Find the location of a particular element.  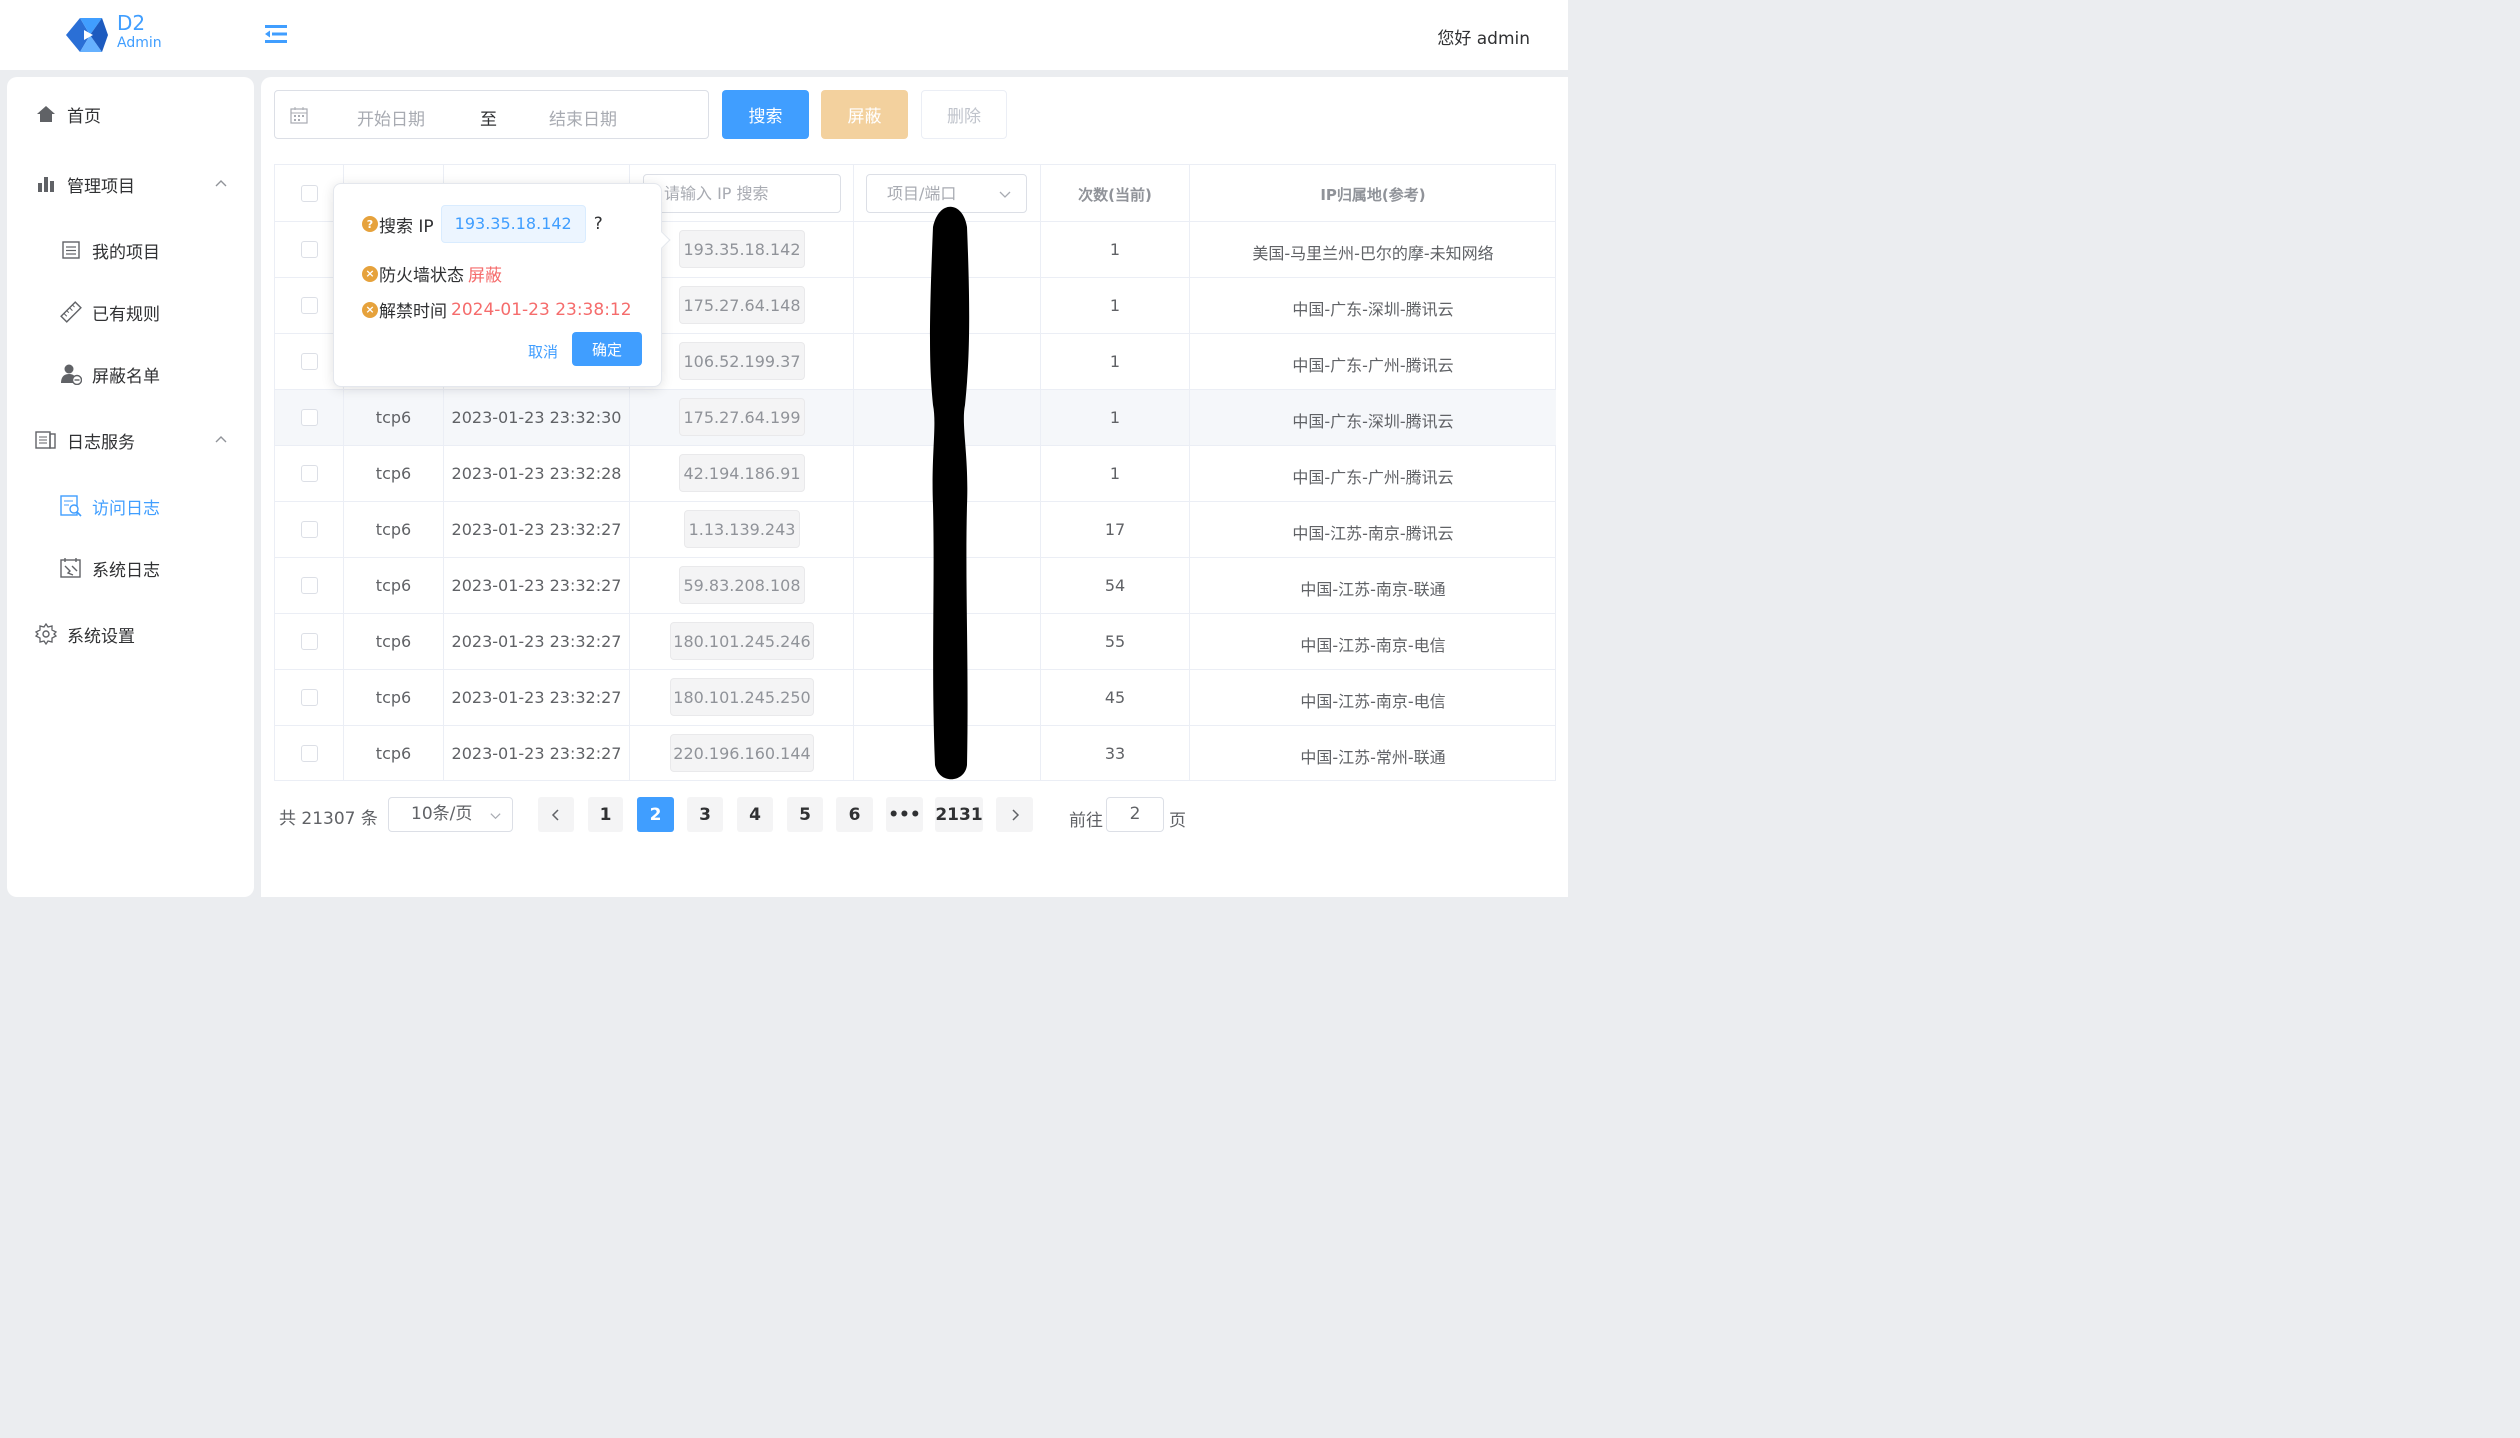

sidebar-item-access-log: 访问日志 is located at coordinates (130, 506).